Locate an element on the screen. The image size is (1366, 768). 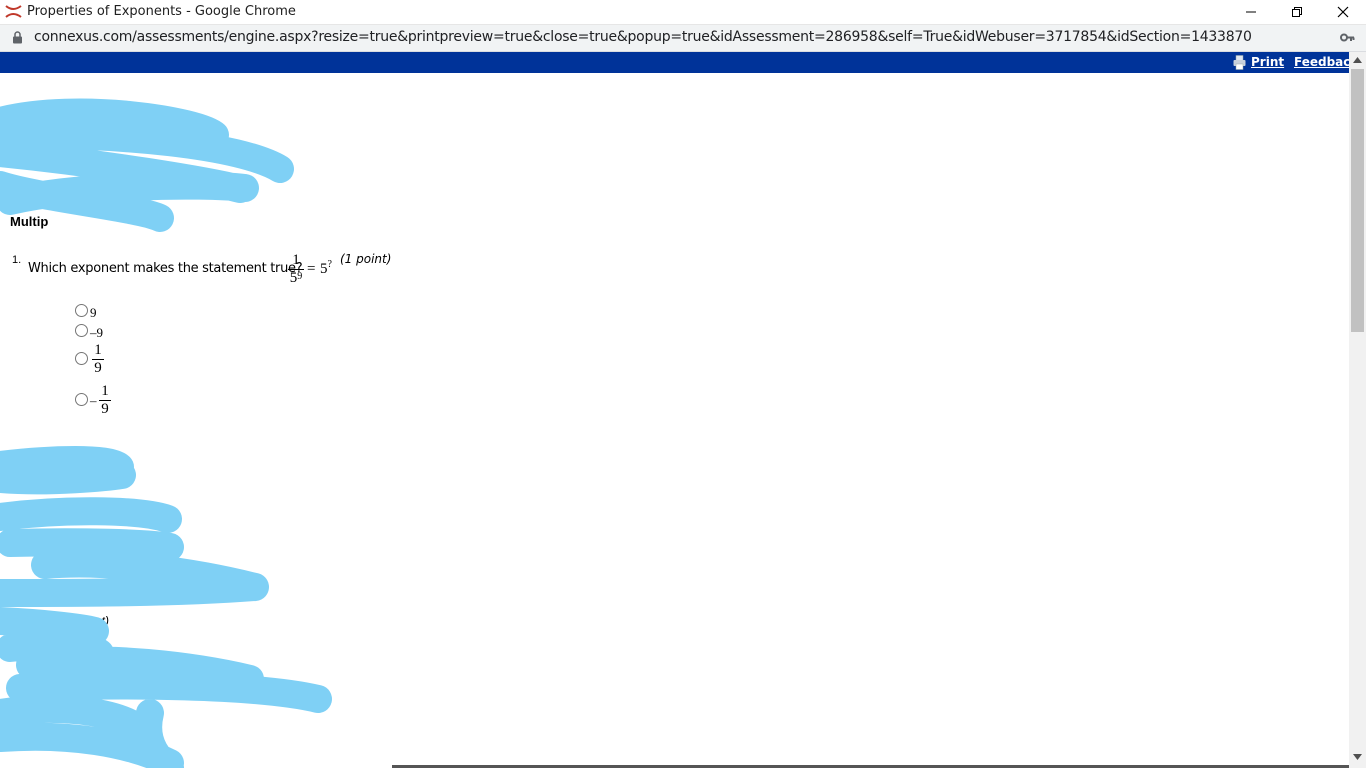
equation-fraction: 1 59 is located at coordinates (296, 269).